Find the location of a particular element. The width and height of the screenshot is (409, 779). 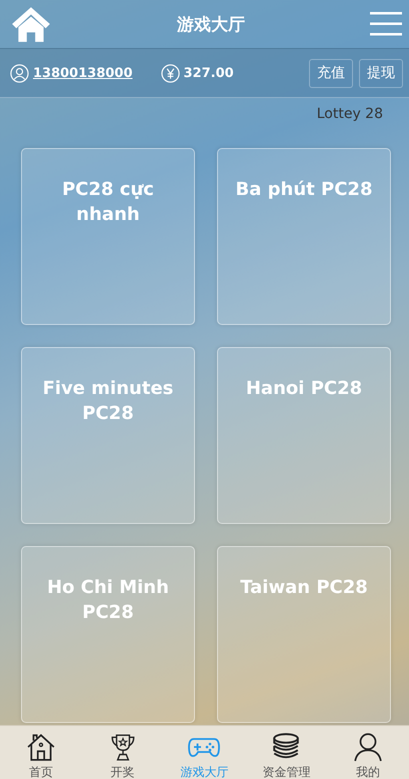

tab-item: 开奖 is located at coordinates (123, 752).